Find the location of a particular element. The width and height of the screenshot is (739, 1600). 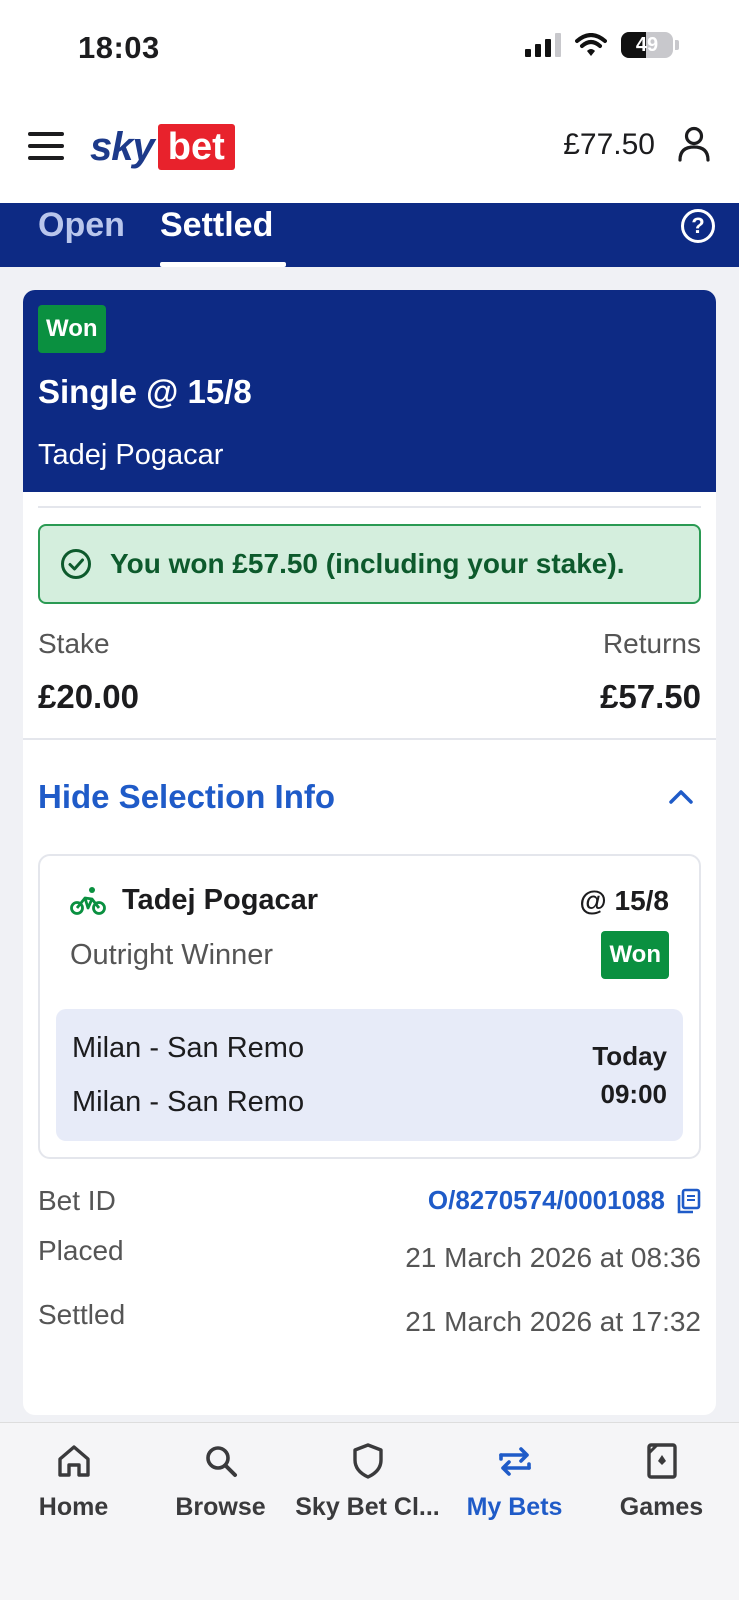

battery-level: 49 is located at coordinates (647, 44).